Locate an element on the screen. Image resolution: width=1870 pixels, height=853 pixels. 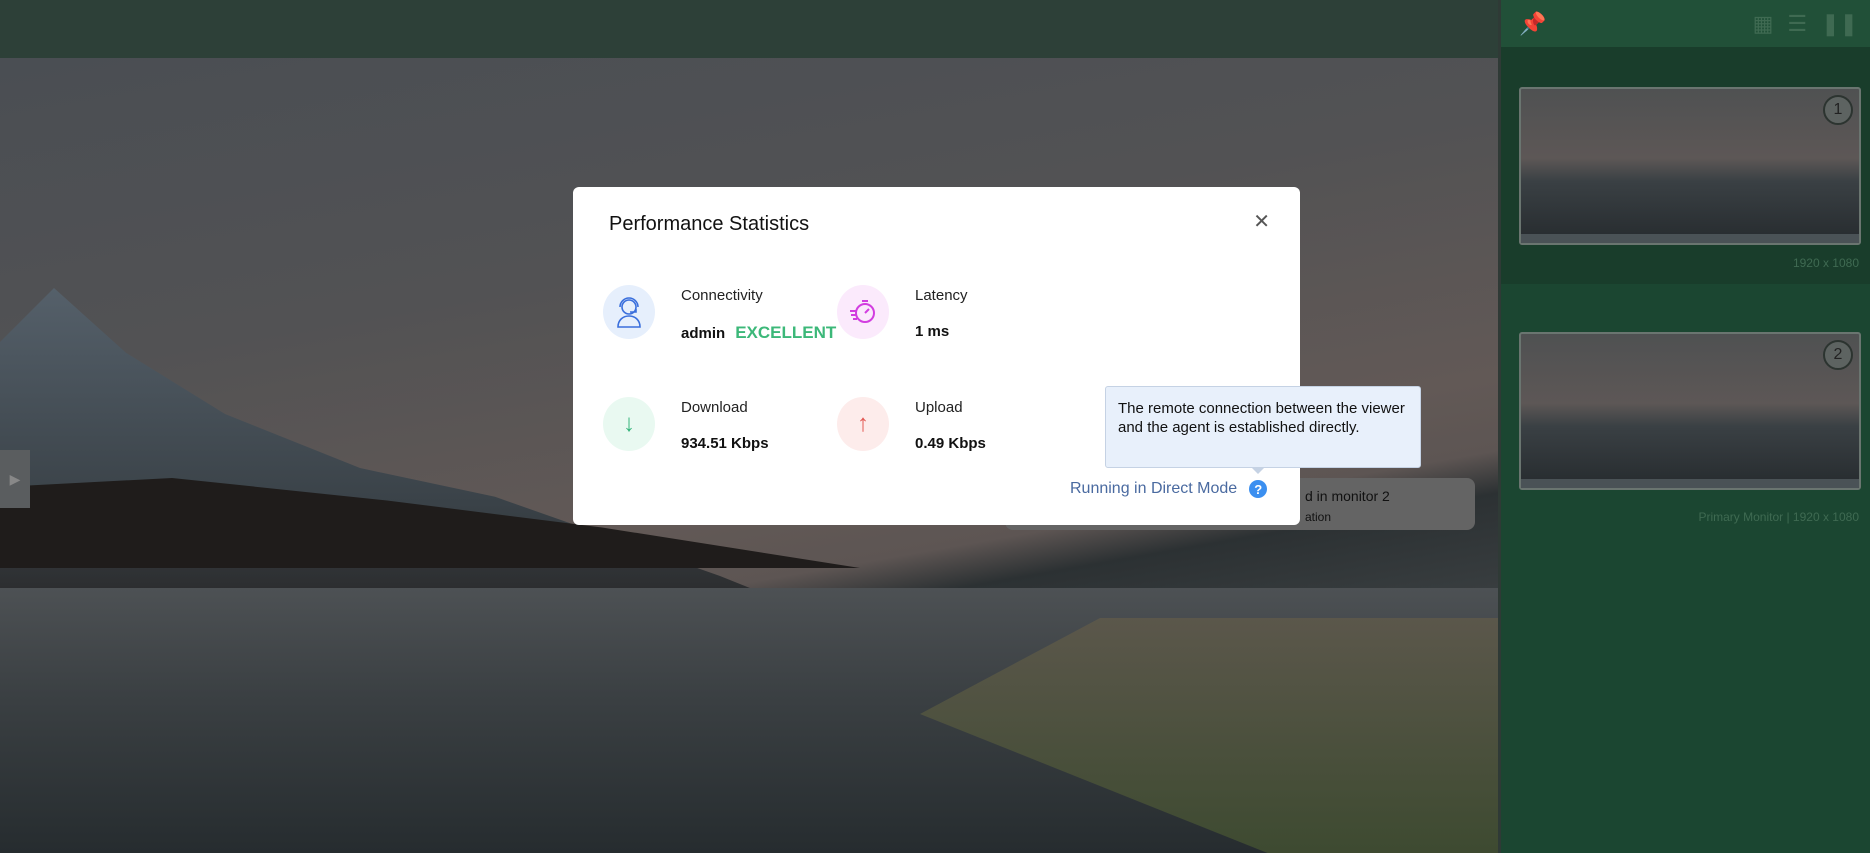
monitor-1-section: 1 1920 x 1080 is located at coordinates (1685, 165).